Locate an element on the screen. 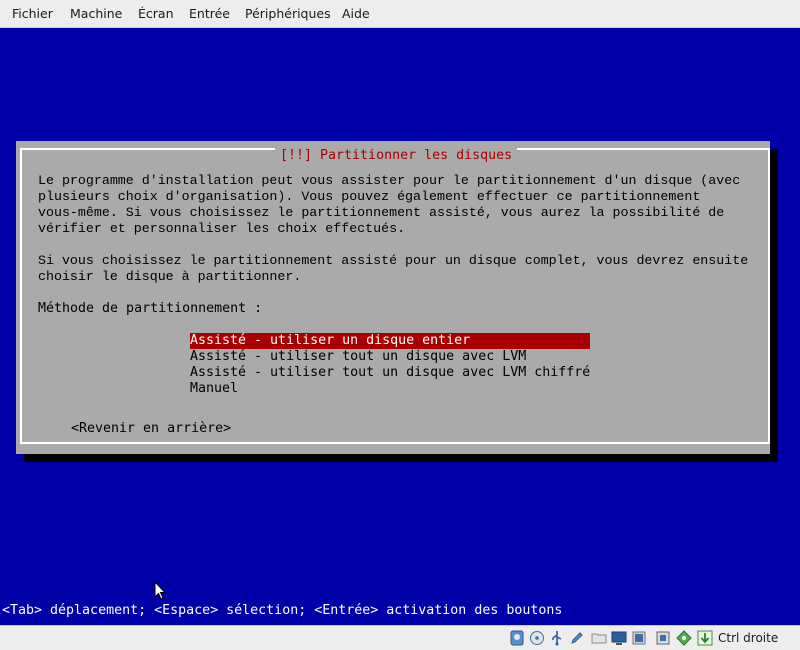  method-label: Méthode de partitionnement : is located at coordinates (150, 308).